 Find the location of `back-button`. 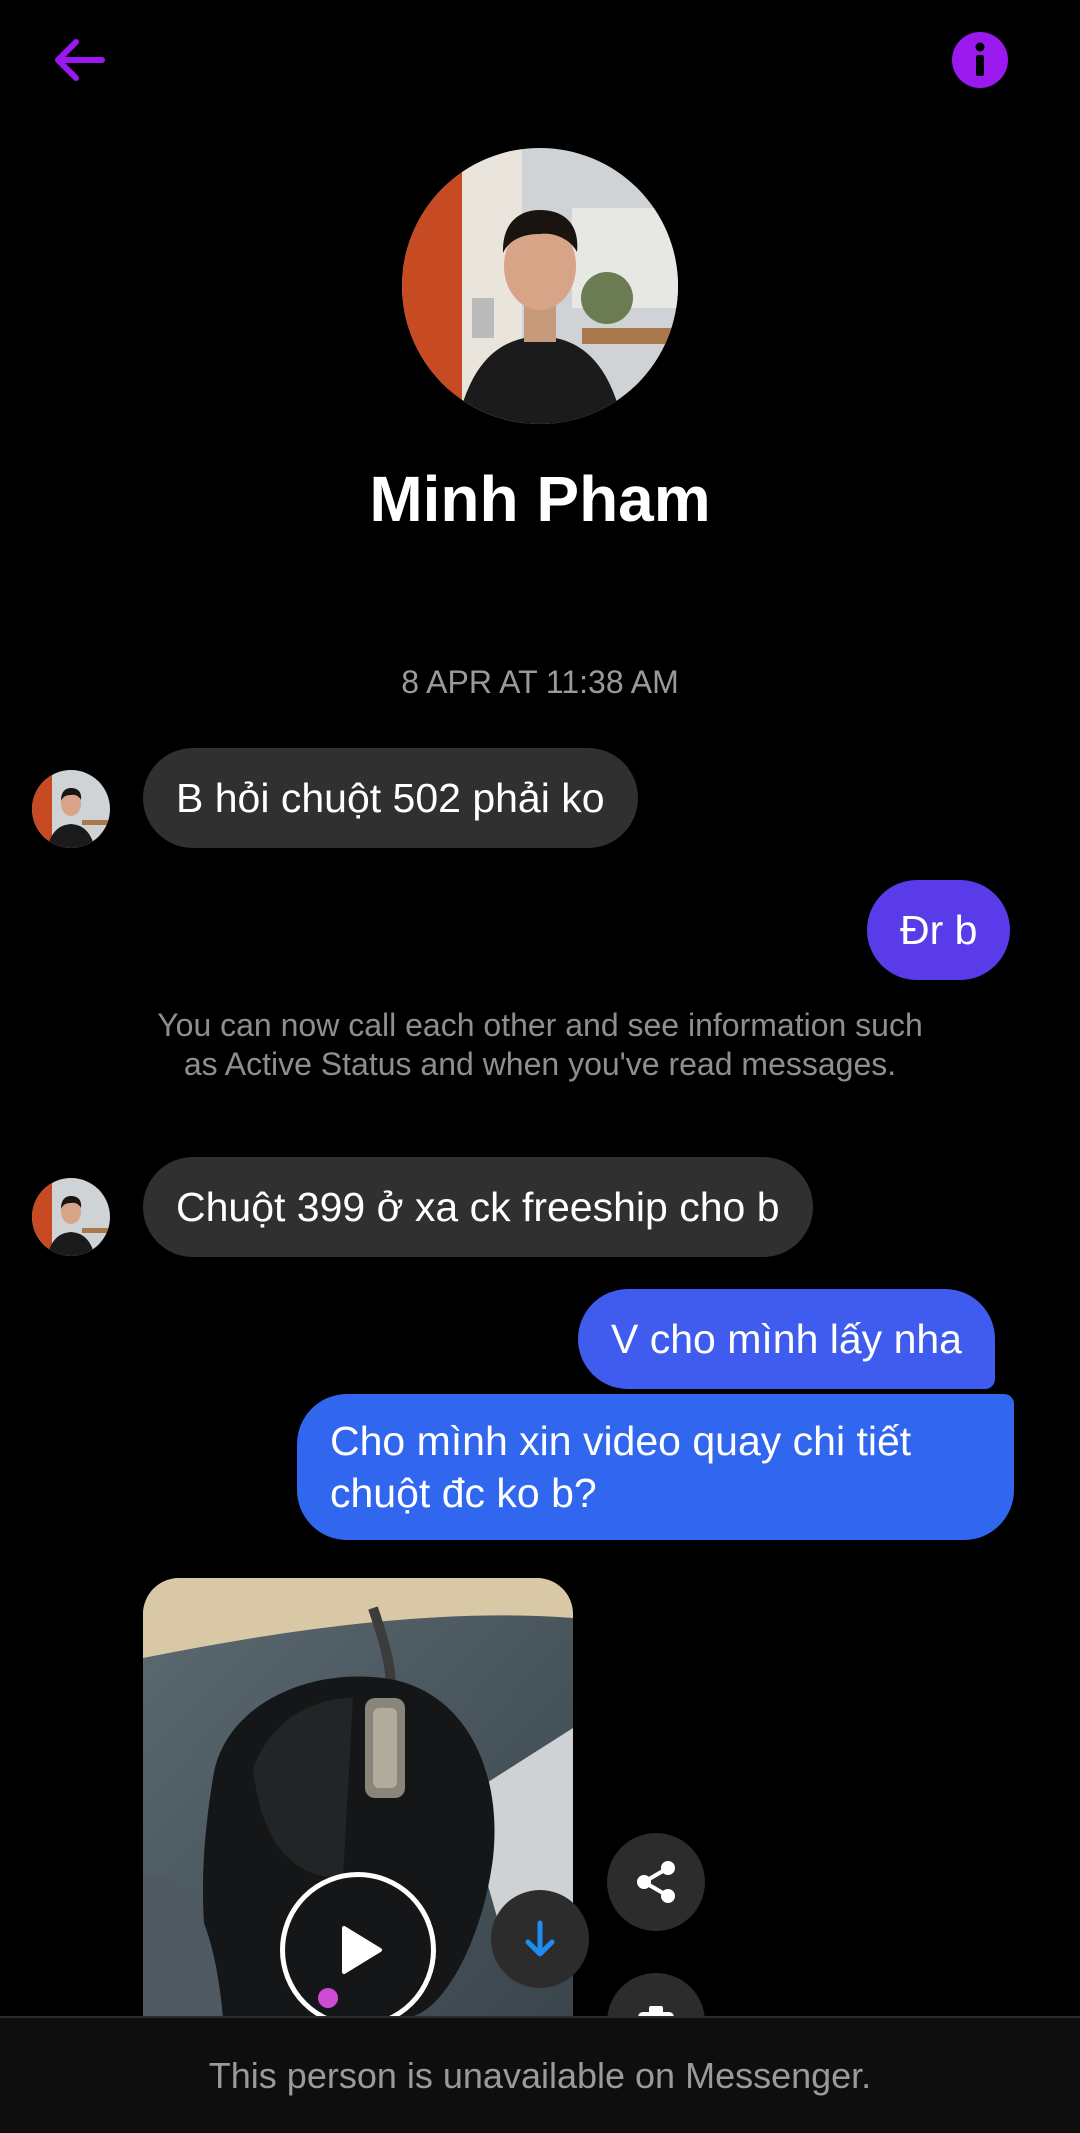

back-button is located at coordinates (78, 60).